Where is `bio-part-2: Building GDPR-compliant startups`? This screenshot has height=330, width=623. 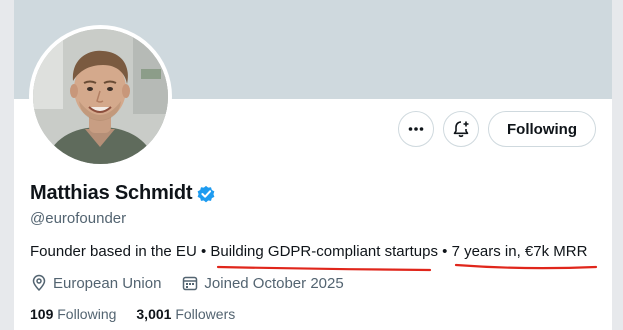 bio-part-2: Building GDPR-compliant startups is located at coordinates (324, 251).